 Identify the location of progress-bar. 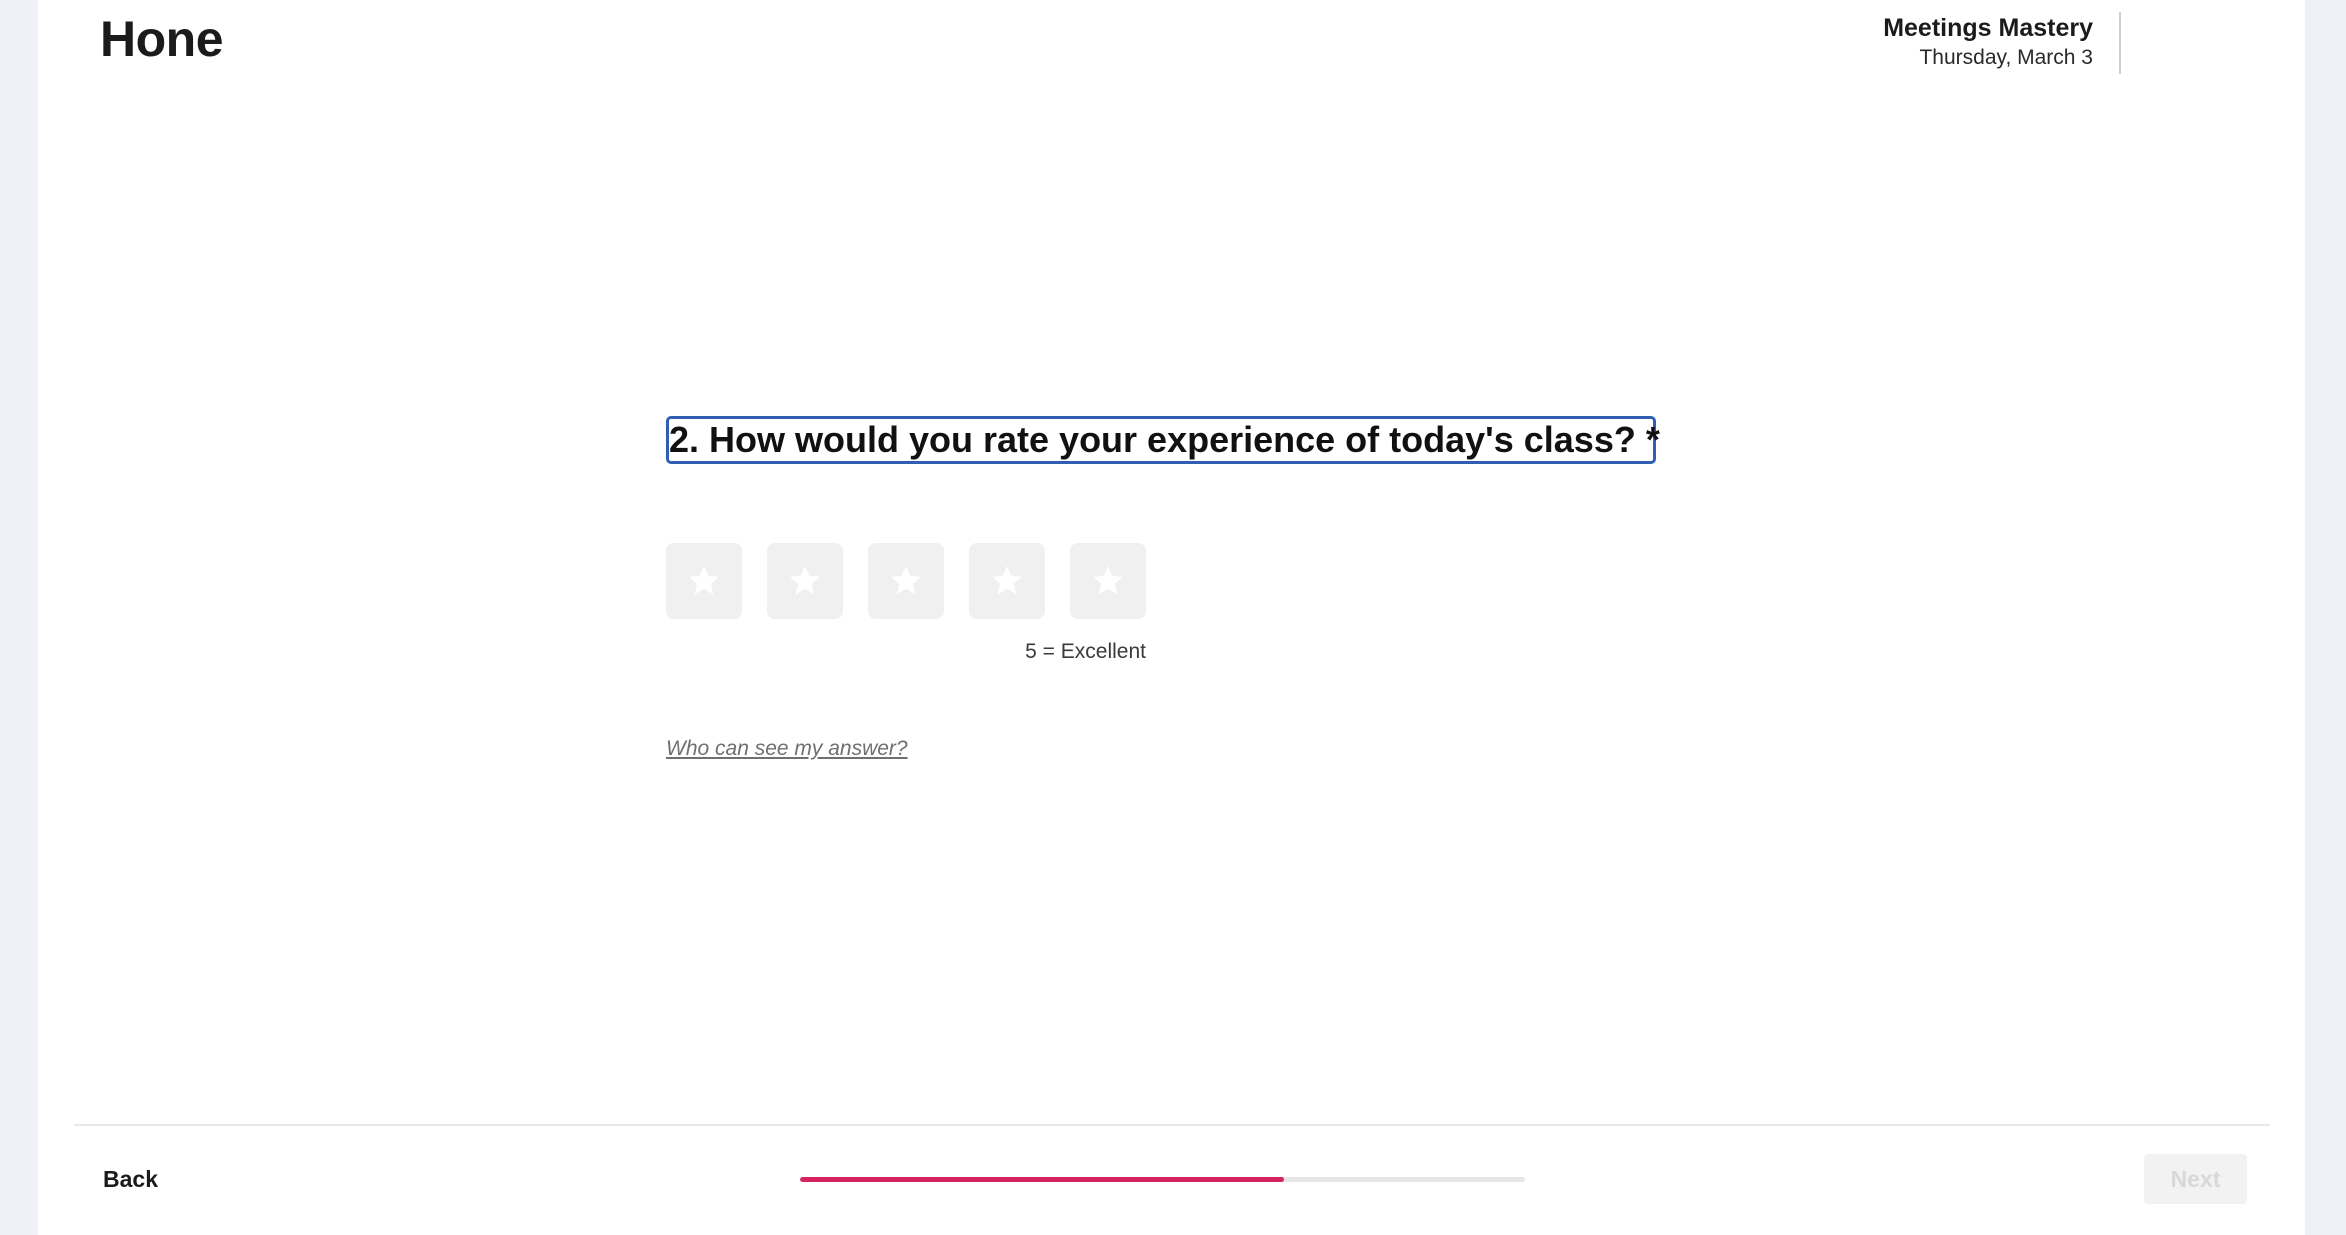
(1162, 1179).